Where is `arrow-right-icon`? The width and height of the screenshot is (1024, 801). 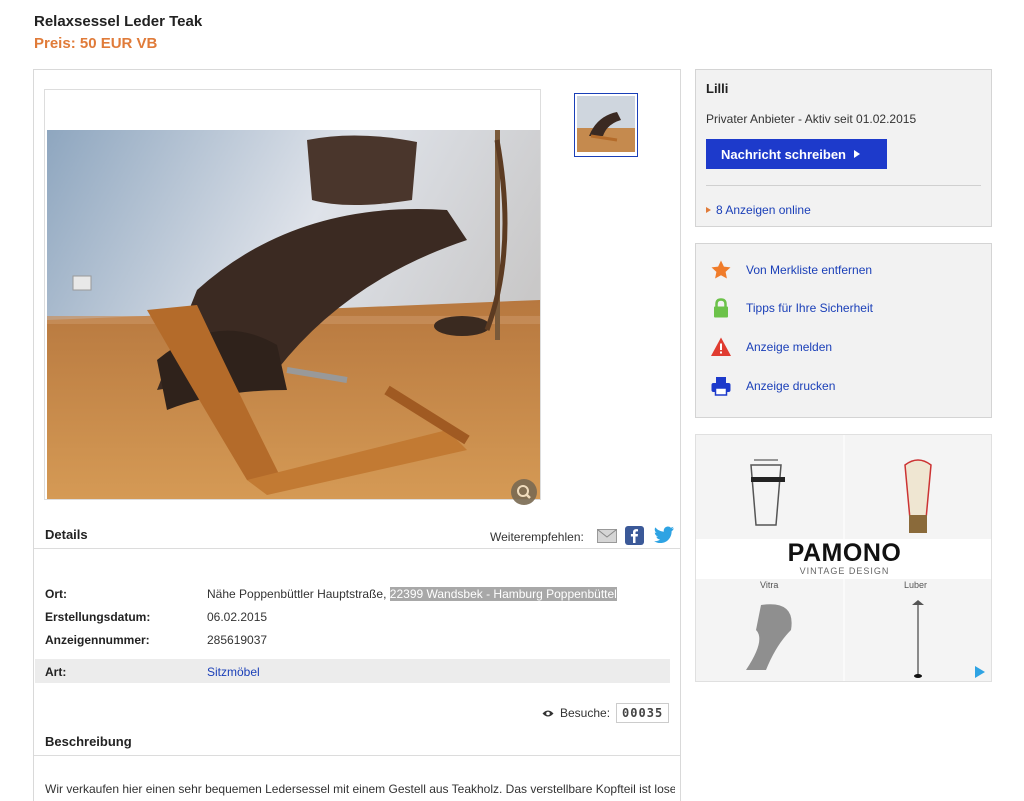
arrow-right-icon is located at coordinates (708, 210).